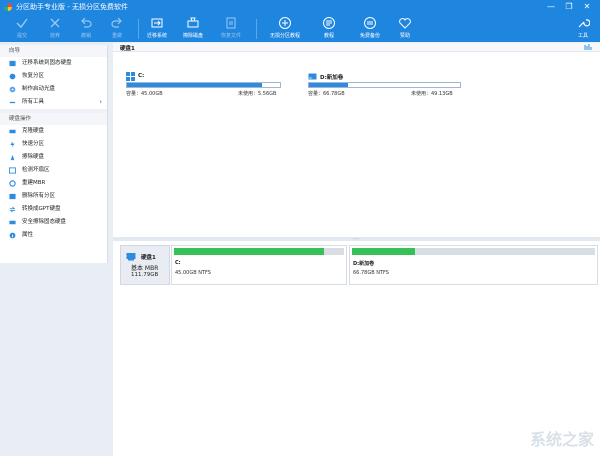  What do you see at coordinates (55, 23) in the screenshot?
I see `cross-icon` at bounding box center [55, 23].